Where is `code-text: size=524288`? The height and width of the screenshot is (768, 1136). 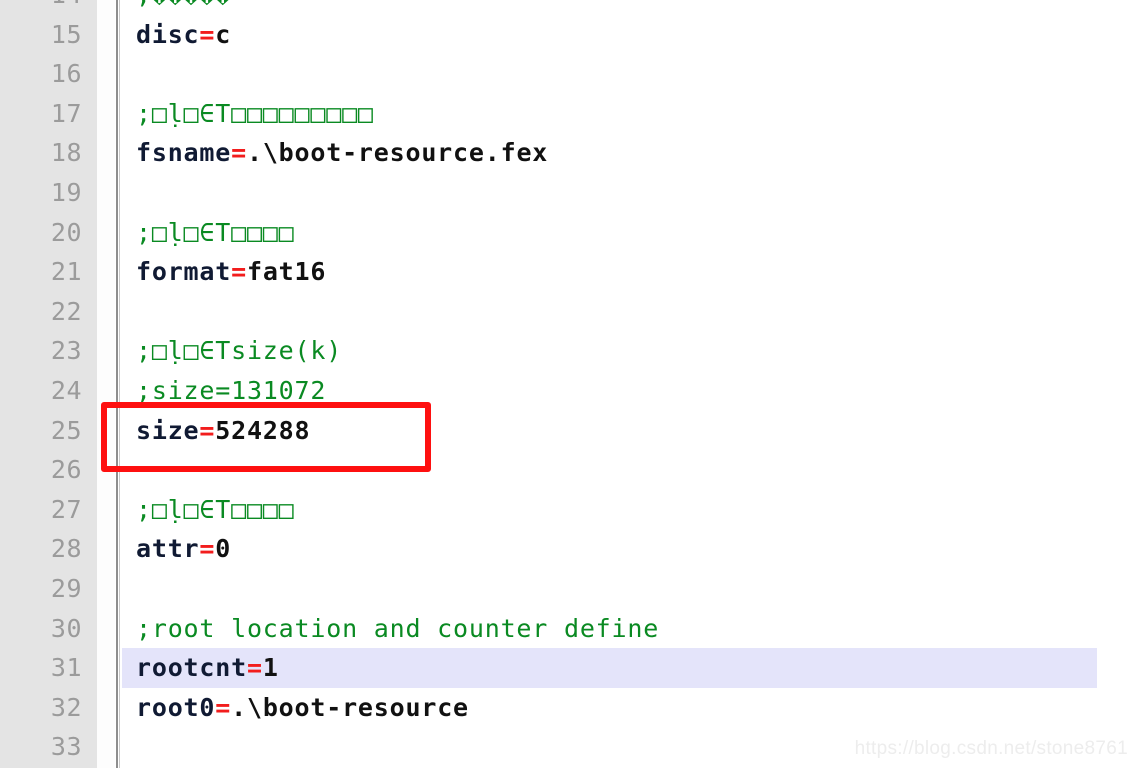
code-text: size=524288 is located at coordinates (223, 431).